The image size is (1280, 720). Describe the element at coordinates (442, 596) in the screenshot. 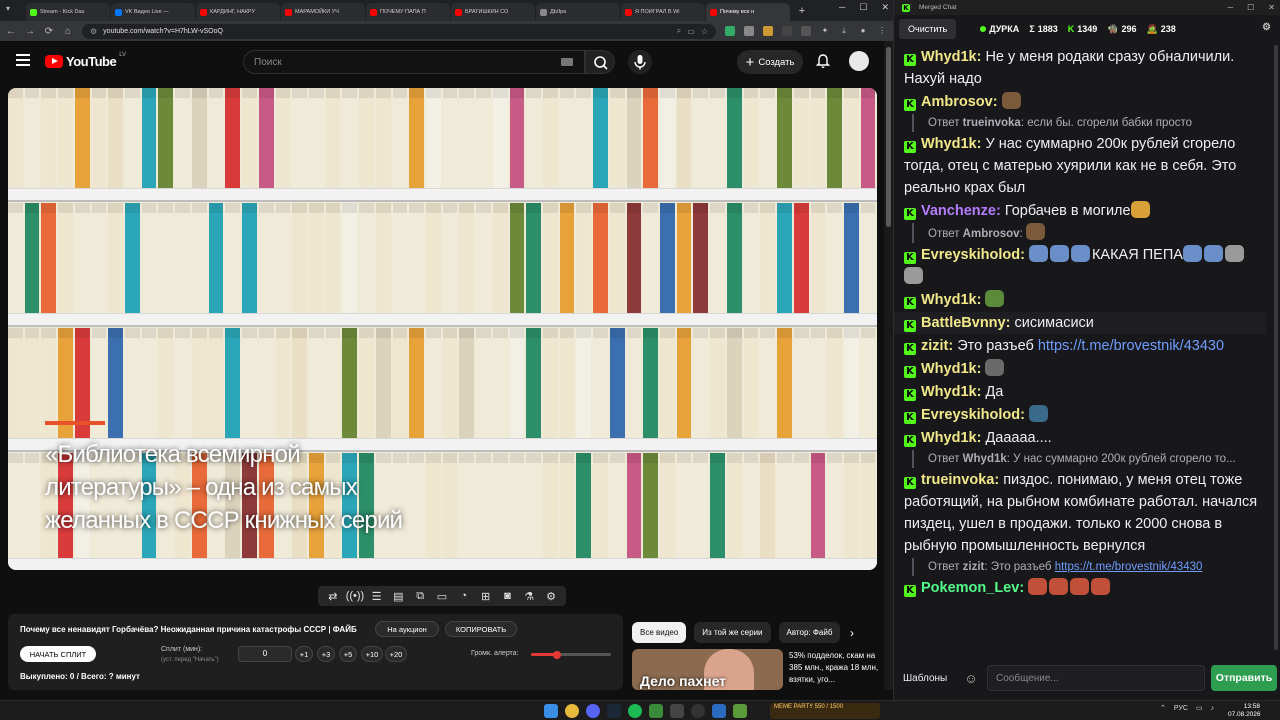

I see `cinema-mode-icon: ▭` at that location.